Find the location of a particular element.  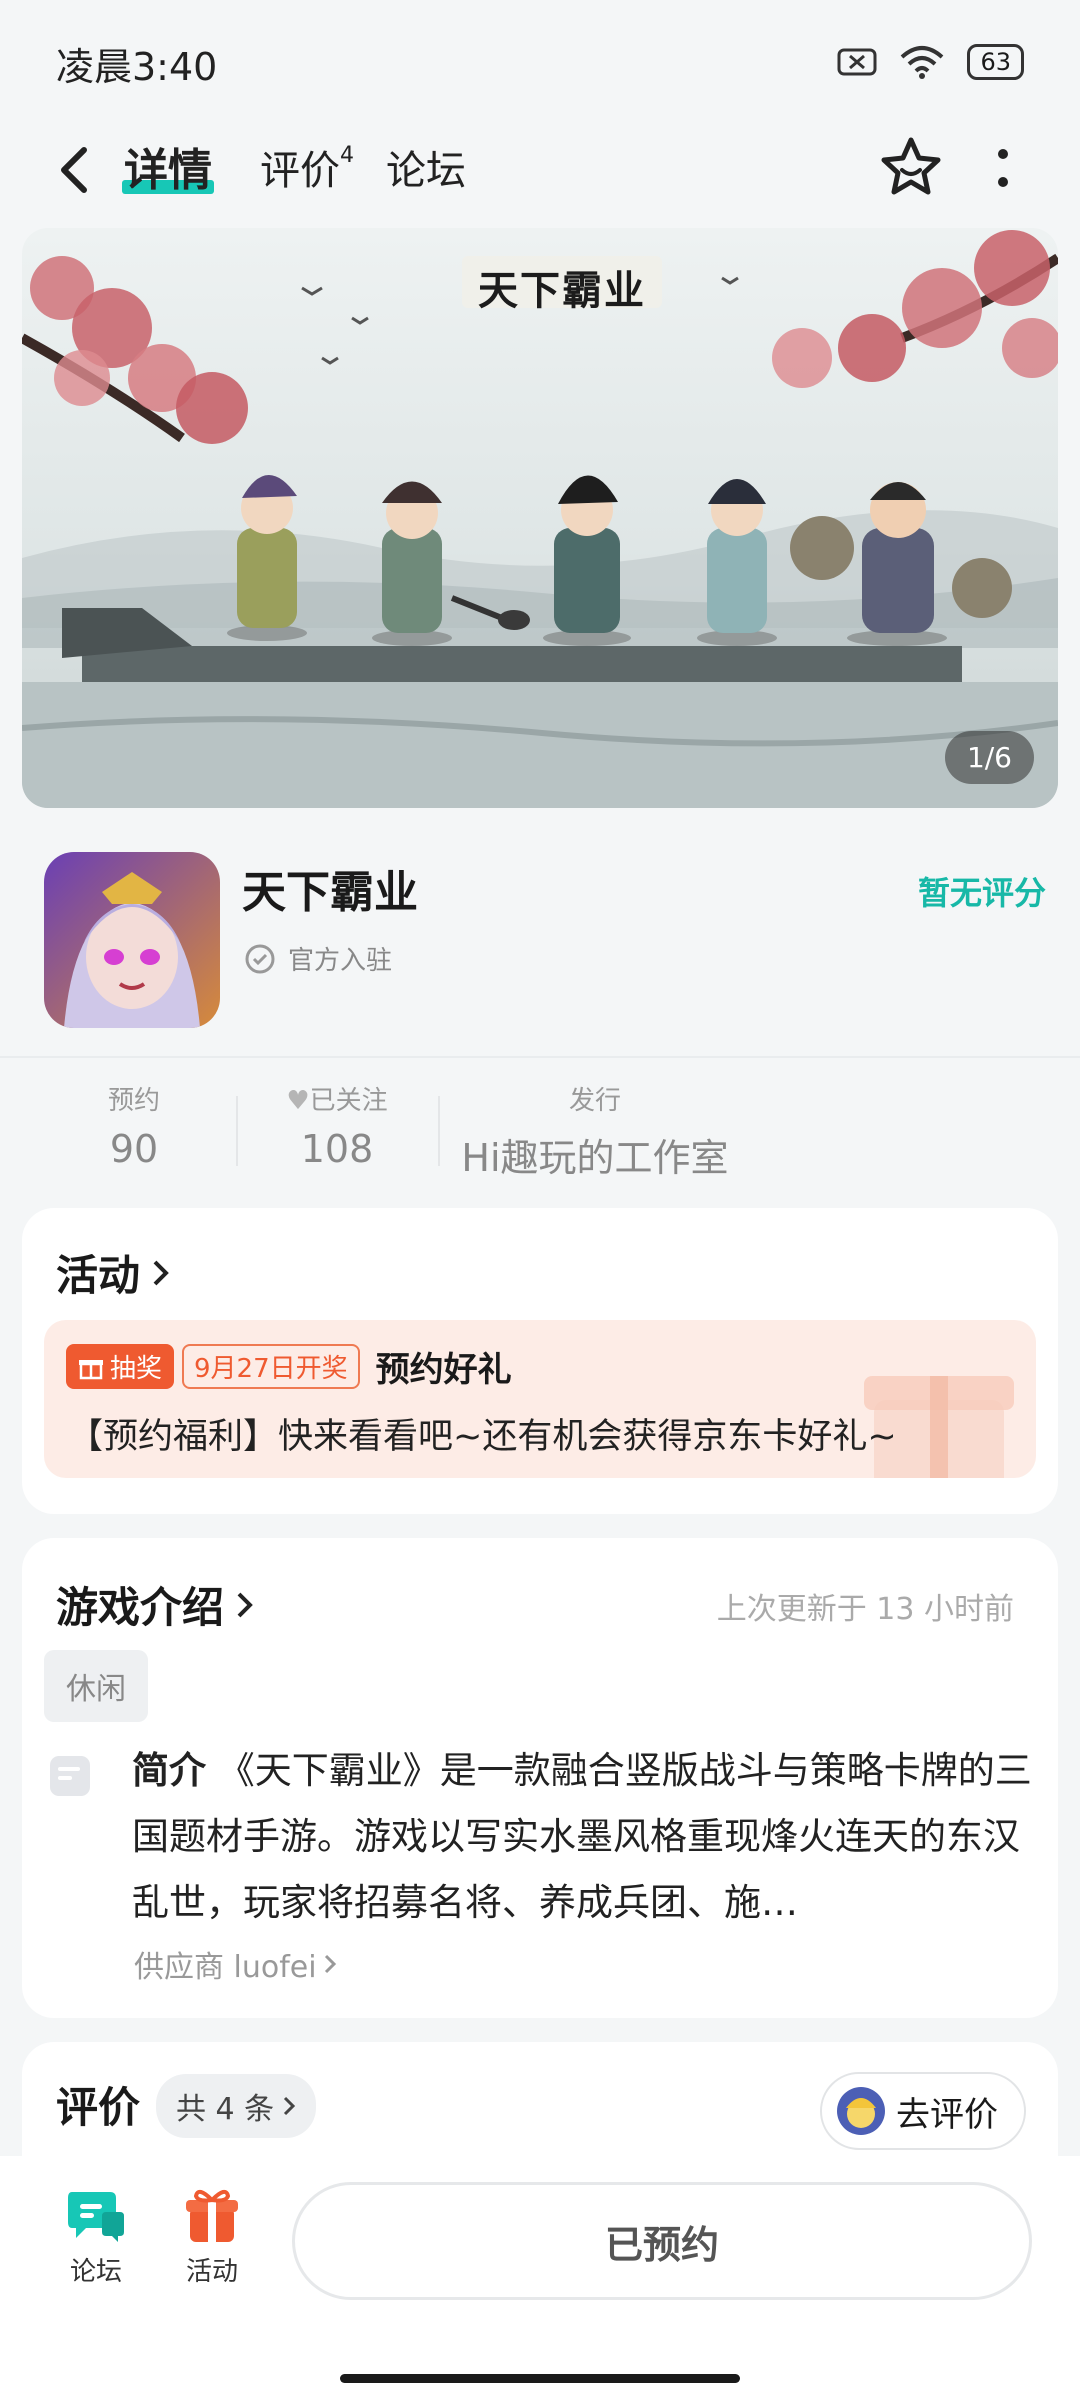

game-intro-title: 游戏介绍 is located at coordinates (156, 1604).